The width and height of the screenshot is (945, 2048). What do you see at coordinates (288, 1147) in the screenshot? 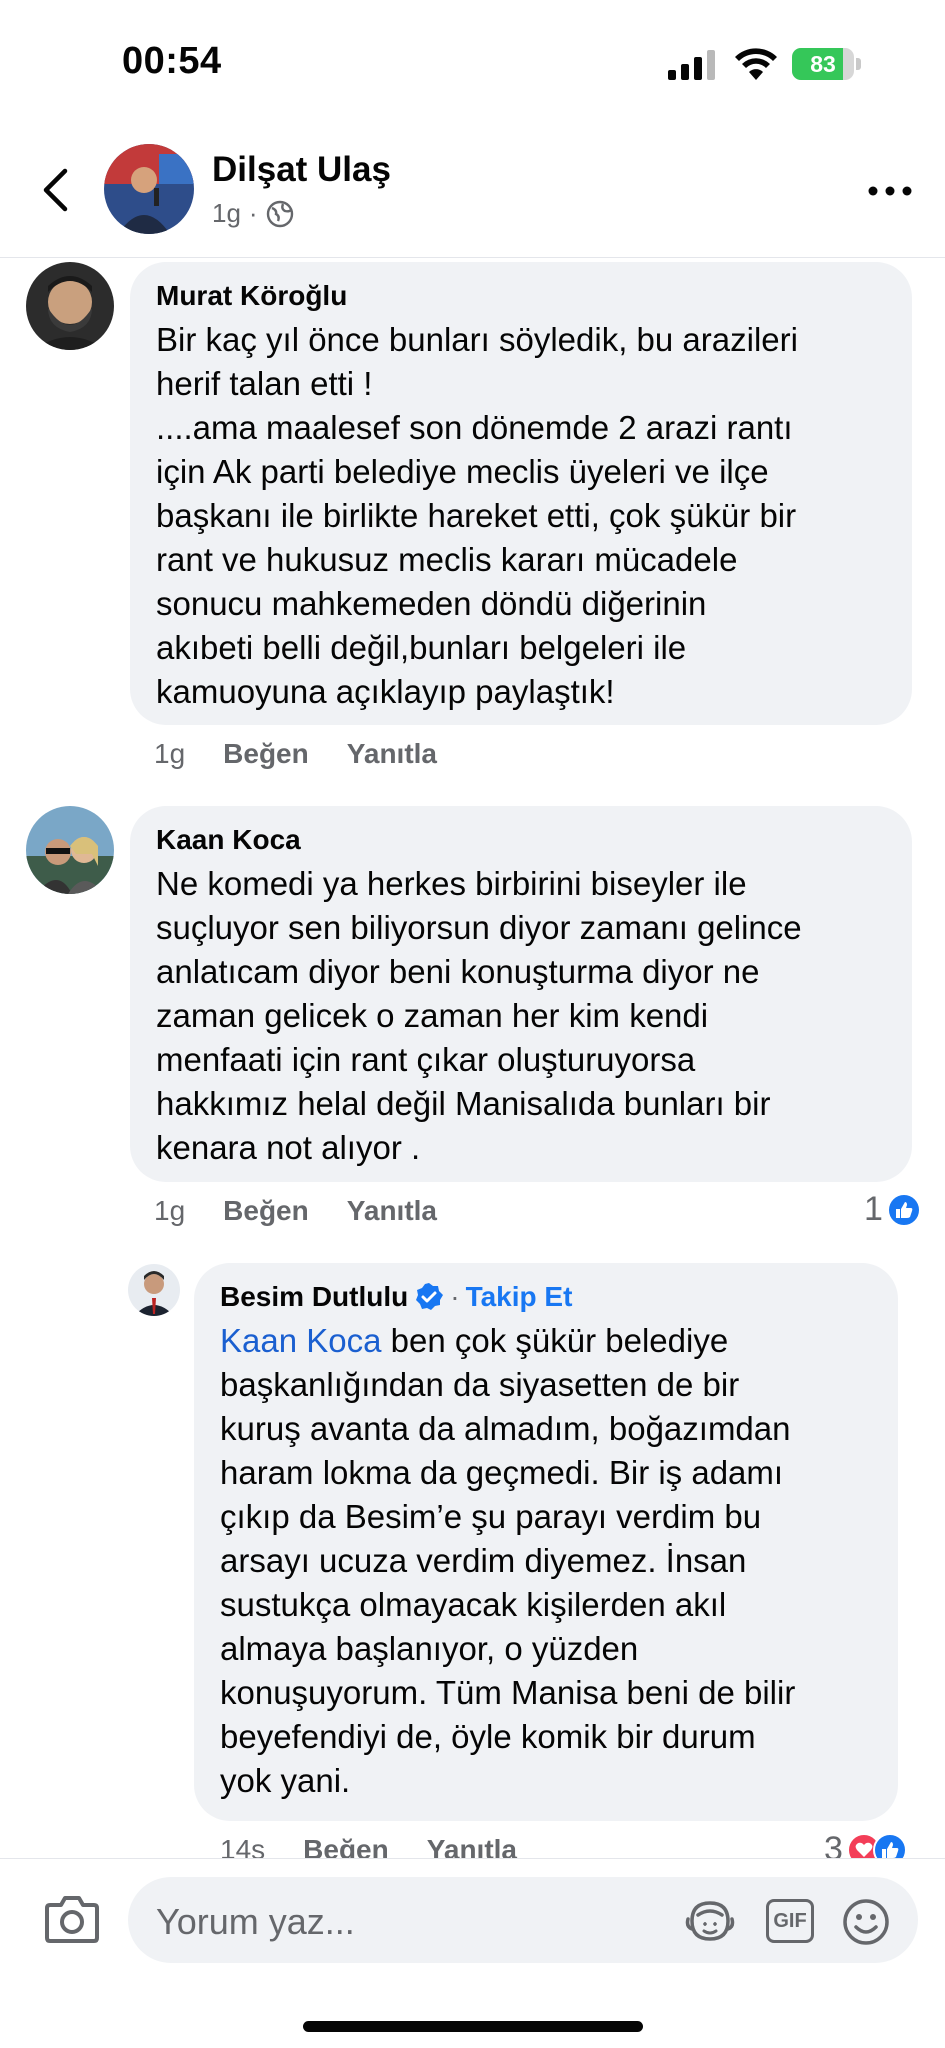
I see `comment-line: kenara not alıyor .` at bounding box center [288, 1147].